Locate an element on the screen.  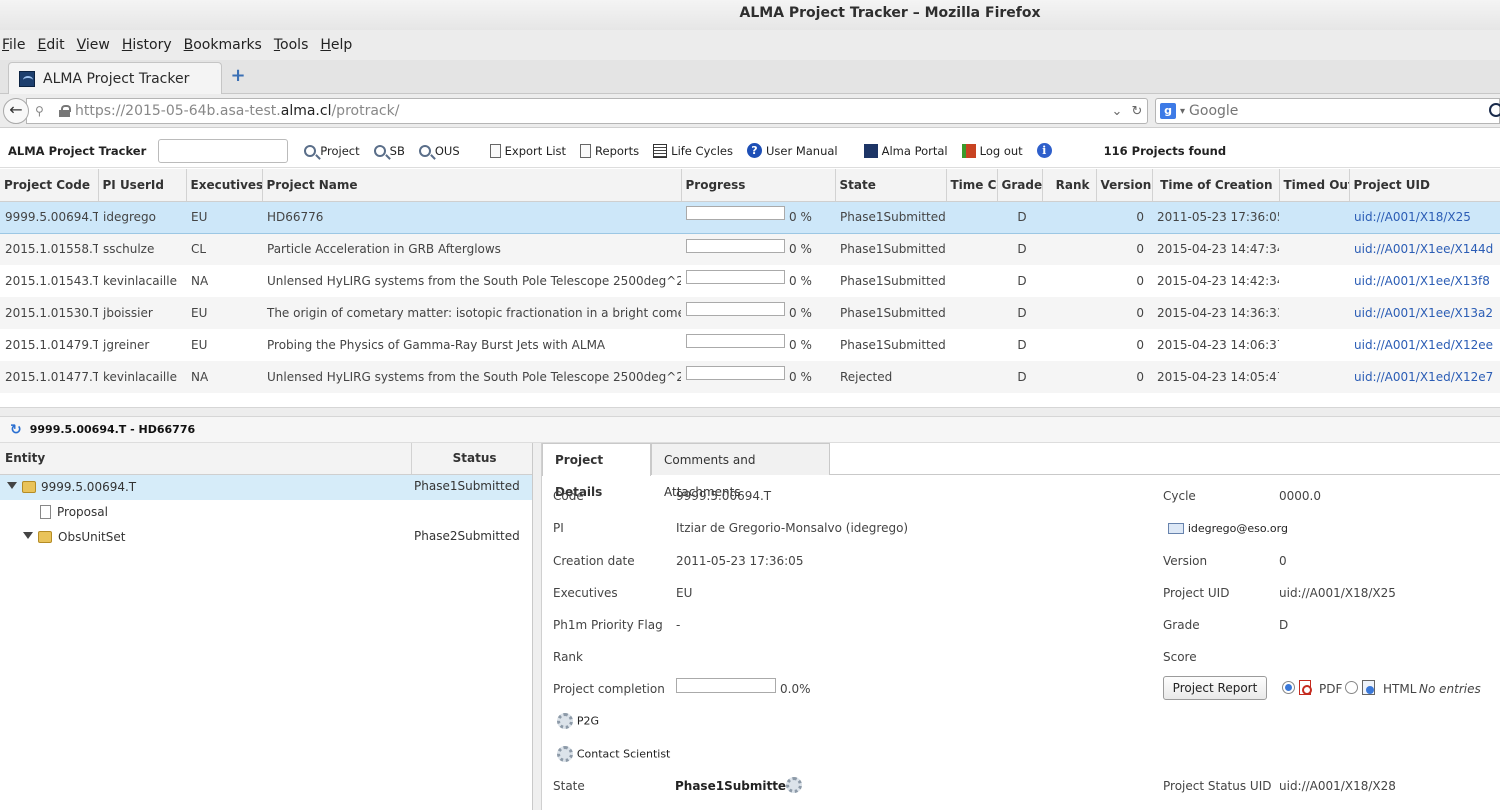
col-progress: Progress is located at coordinates (758, 185).